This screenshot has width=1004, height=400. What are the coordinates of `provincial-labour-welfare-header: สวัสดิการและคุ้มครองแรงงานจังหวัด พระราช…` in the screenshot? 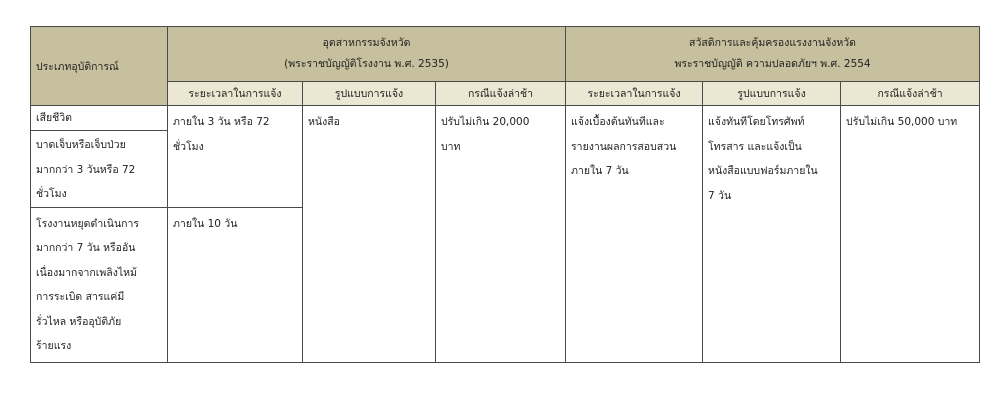 It's located at (773, 54).